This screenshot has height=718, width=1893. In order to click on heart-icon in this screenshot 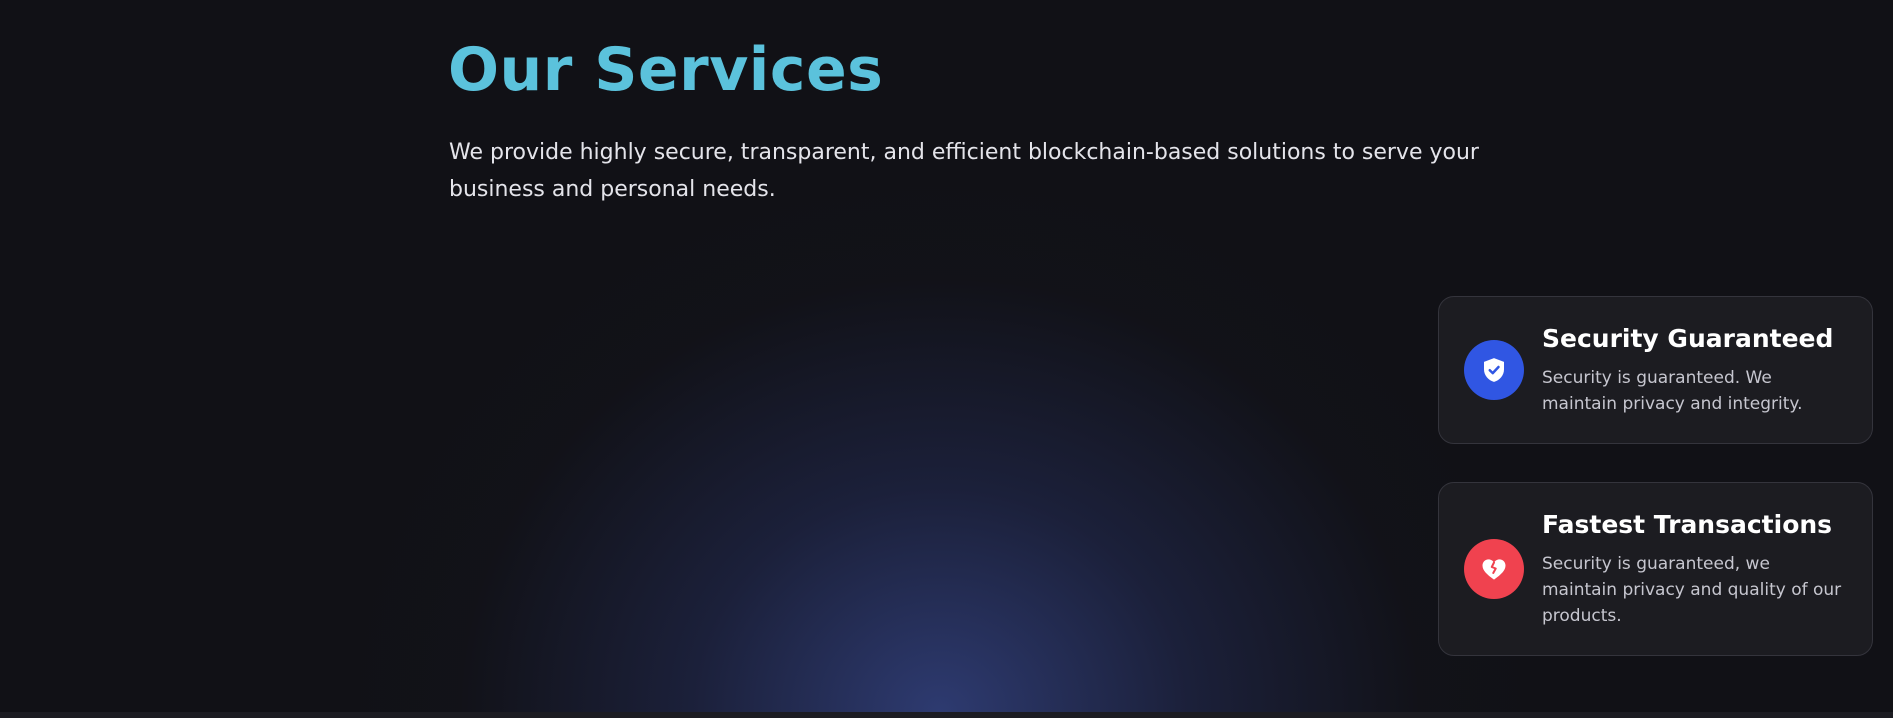, I will do `click(1494, 569)`.